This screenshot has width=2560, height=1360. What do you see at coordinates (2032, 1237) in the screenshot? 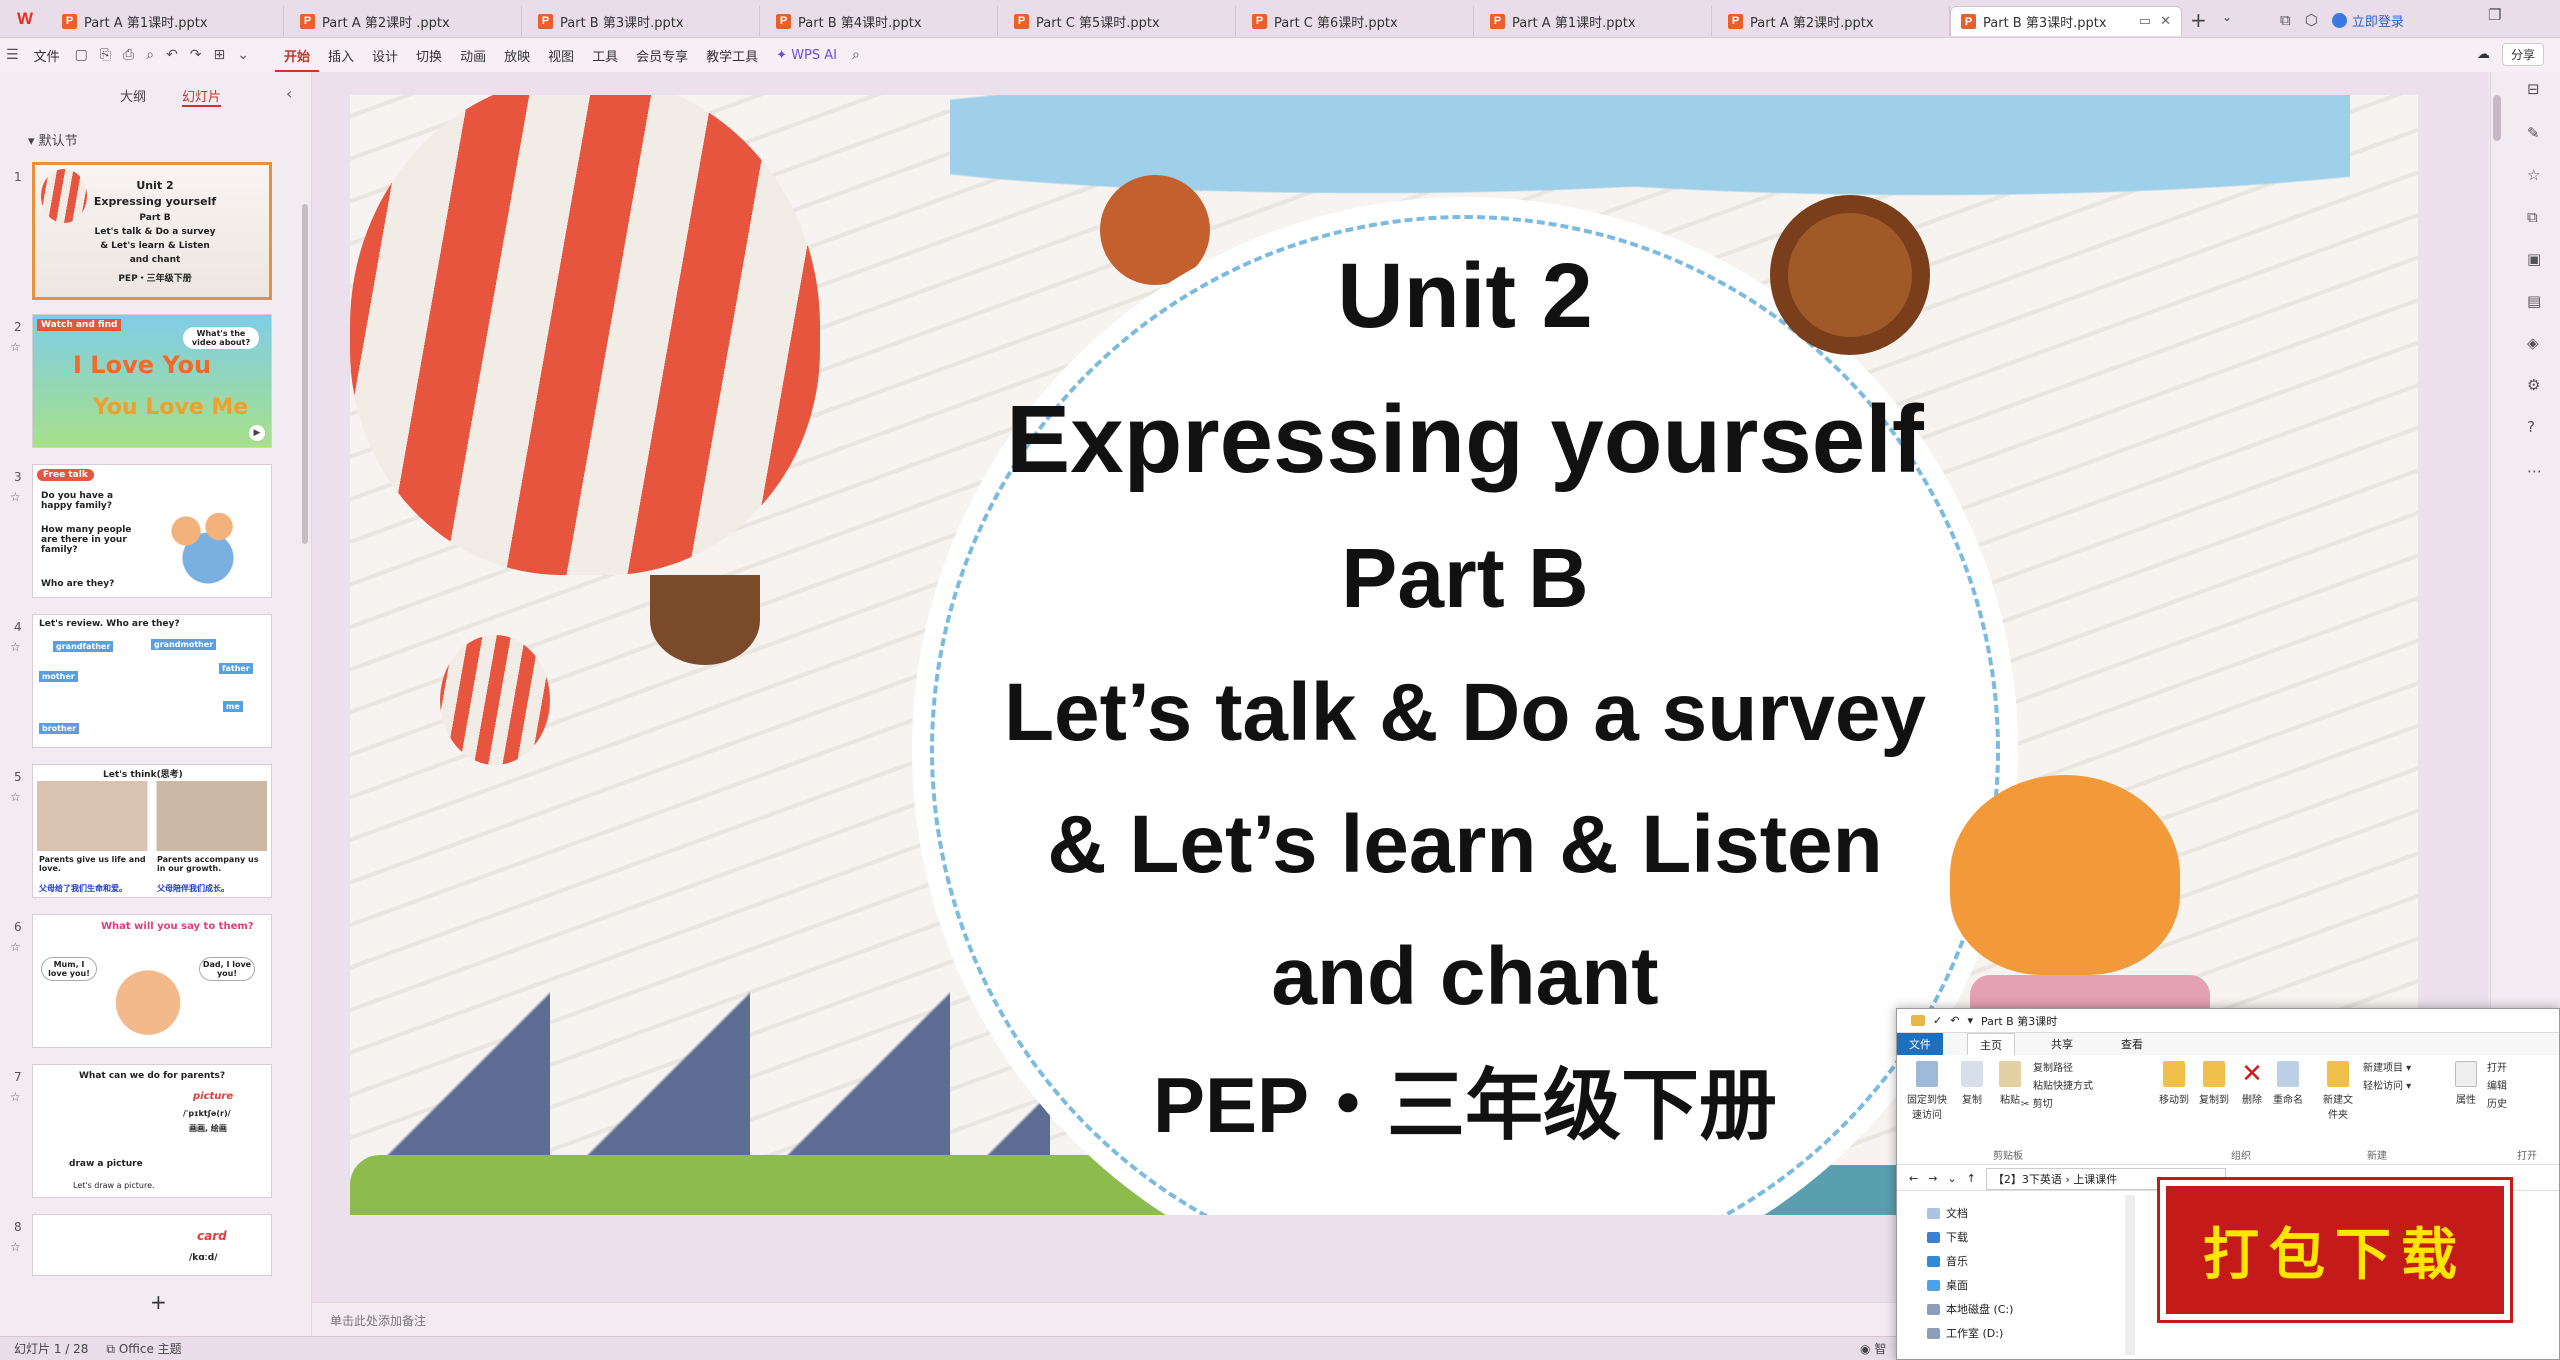
I see `tree-item-downloads: 下载` at bounding box center [2032, 1237].